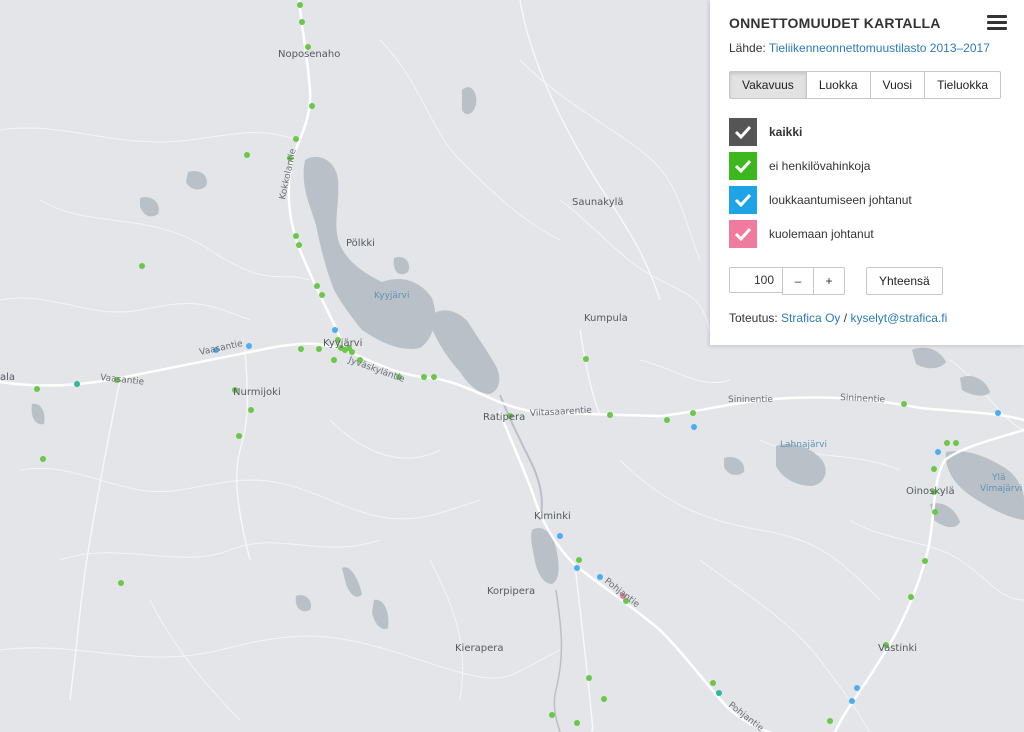 This screenshot has height=732, width=1024. Describe the element at coordinates (753, 318) in the screenshot. I see `credits-label: Toteutus:` at that location.